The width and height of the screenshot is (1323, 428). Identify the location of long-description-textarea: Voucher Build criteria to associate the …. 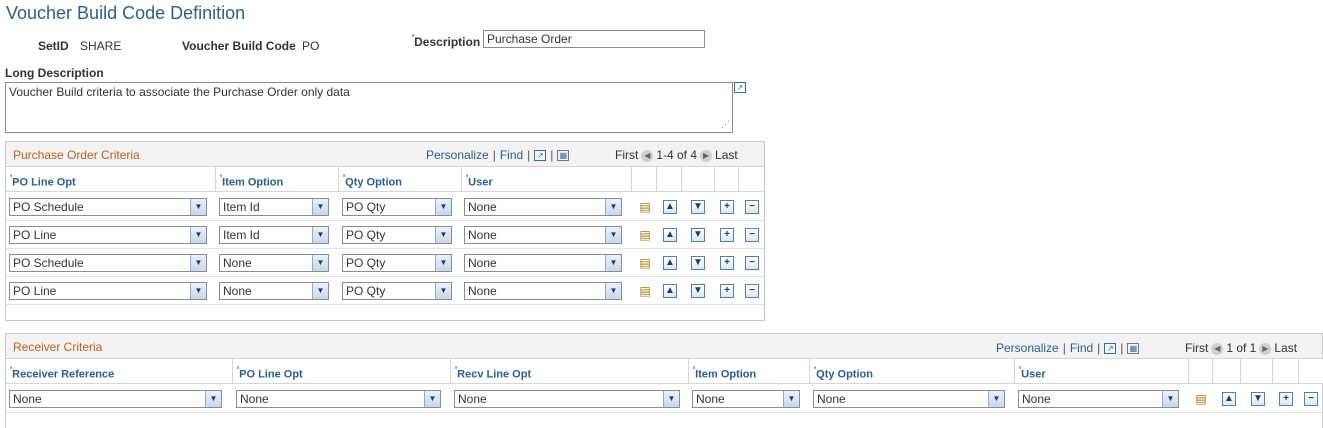
(369, 107).